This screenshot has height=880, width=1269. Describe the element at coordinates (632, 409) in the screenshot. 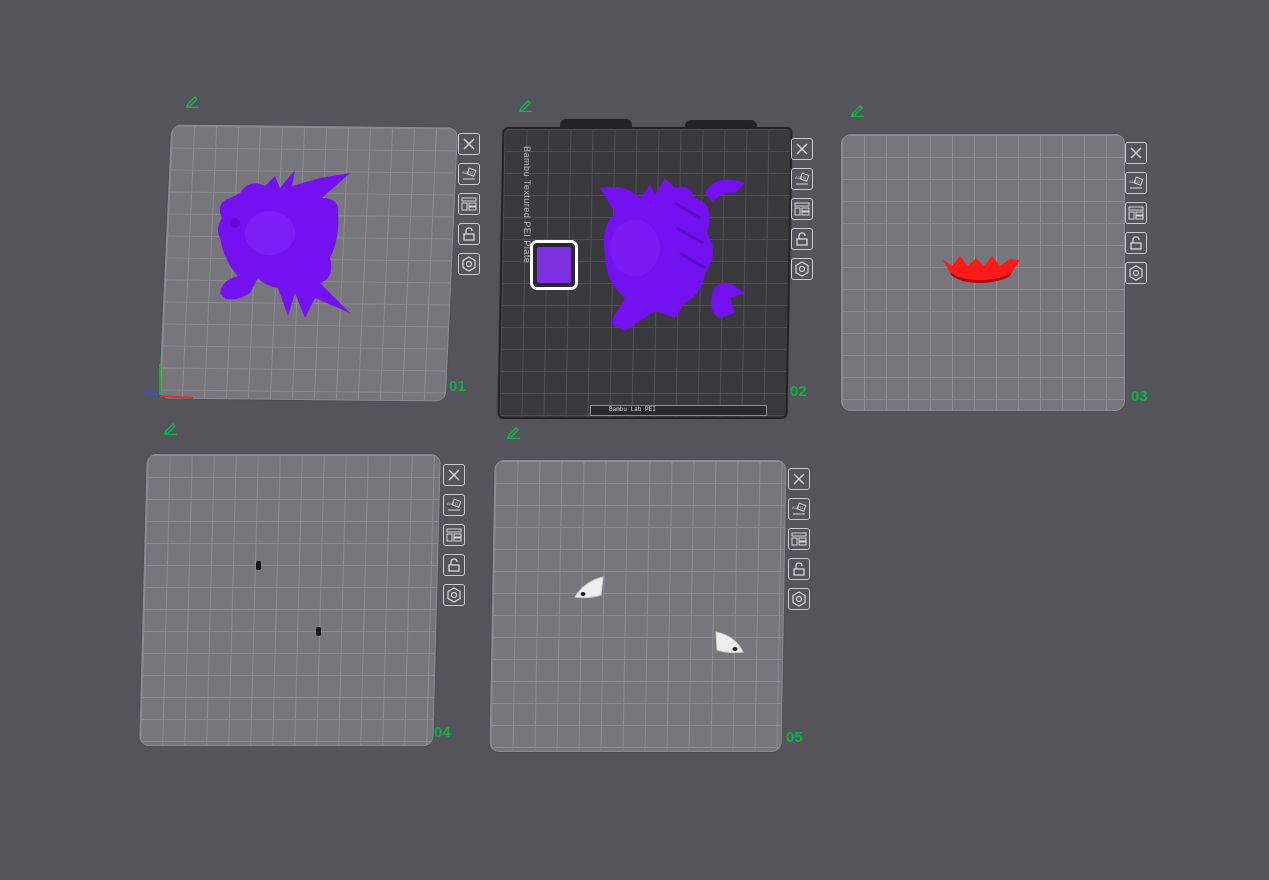

I see `plate-strip-label: Bambu Lab PEI` at that location.